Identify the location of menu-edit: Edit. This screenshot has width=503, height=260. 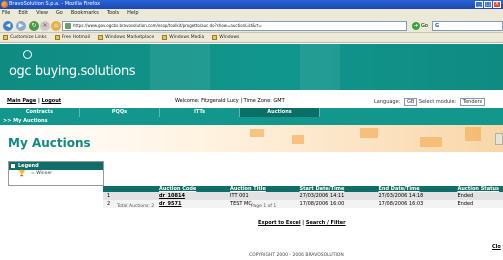
(23, 13).